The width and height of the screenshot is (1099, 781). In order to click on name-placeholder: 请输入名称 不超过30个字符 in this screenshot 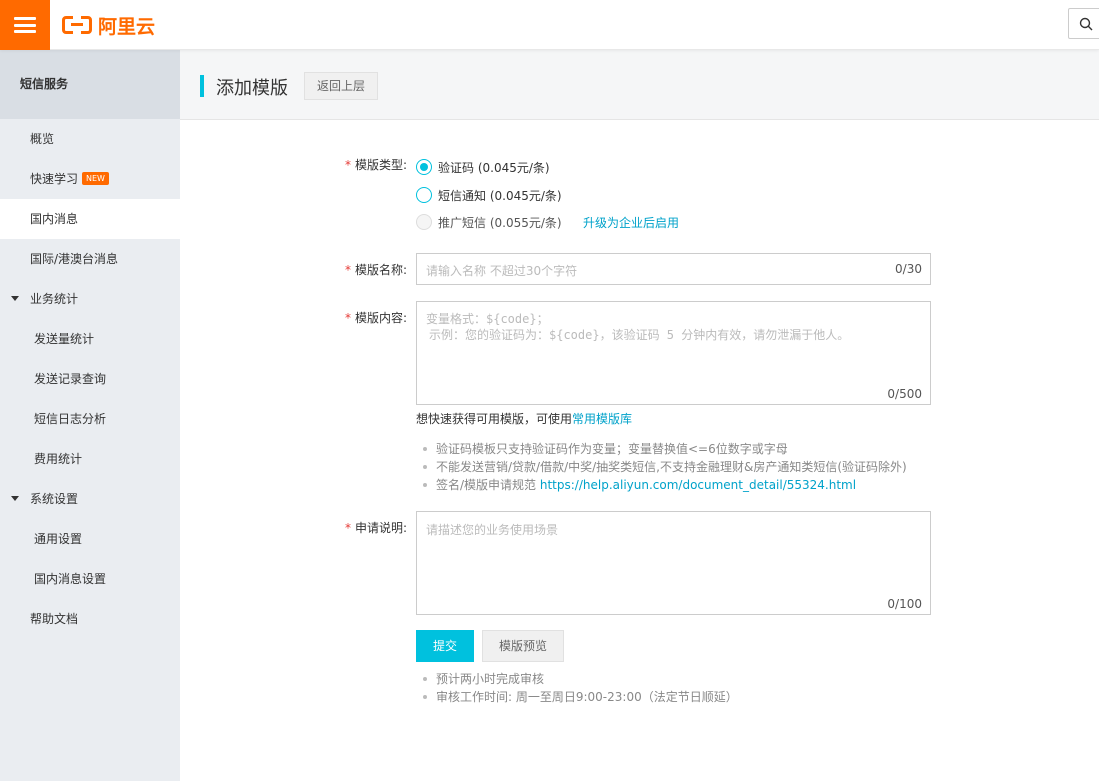, I will do `click(502, 271)`.